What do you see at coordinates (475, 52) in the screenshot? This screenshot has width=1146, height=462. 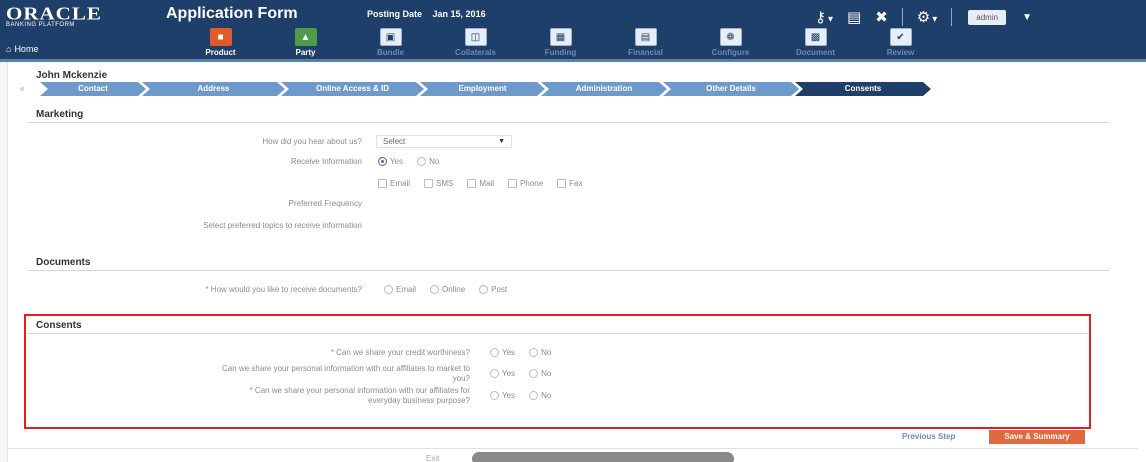 I see `step-label: Collaterals` at bounding box center [475, 52].